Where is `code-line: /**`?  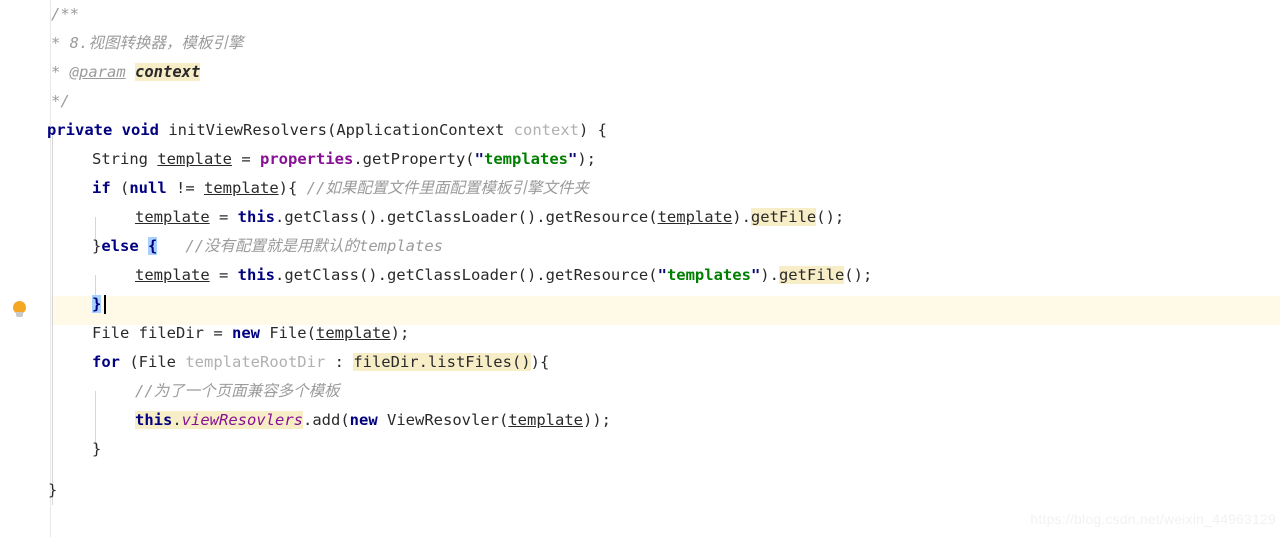
code-line: /** is located at coordinates (665, 14).